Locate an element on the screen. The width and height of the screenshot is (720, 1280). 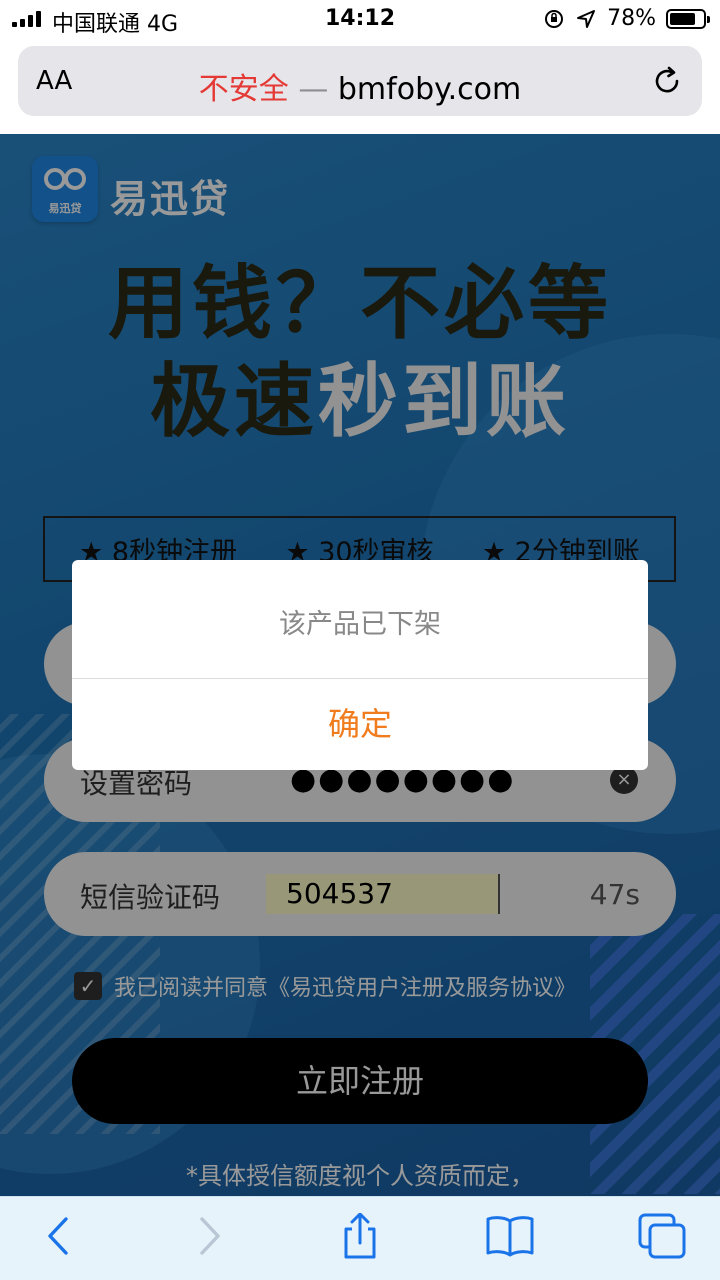
status-right: 78% is located at coordinates (626, 18).